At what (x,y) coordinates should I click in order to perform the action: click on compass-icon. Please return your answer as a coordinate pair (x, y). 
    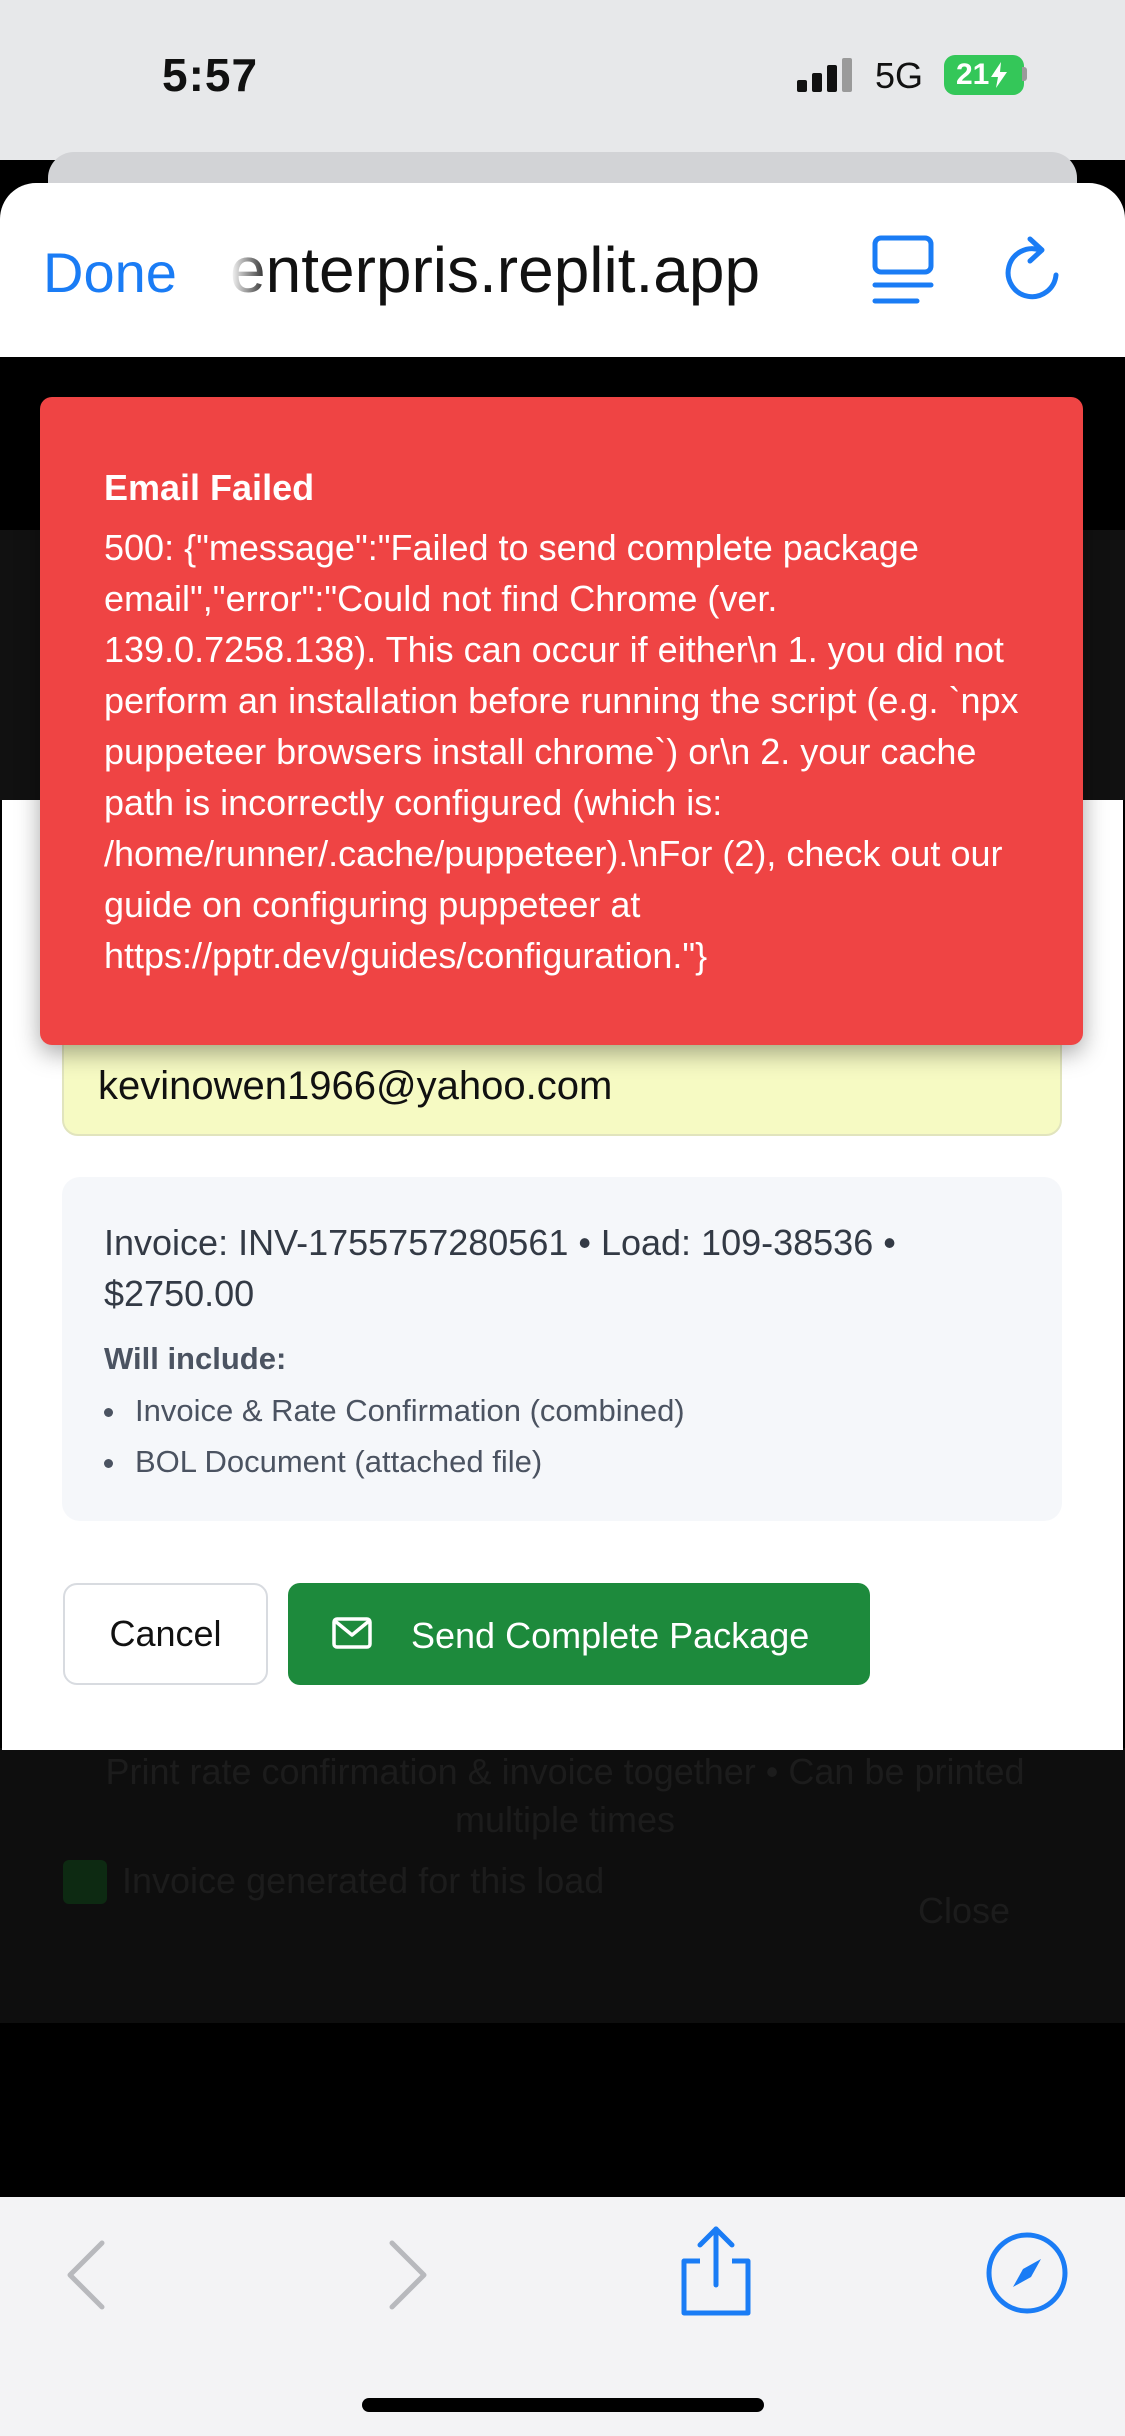
    Looking at the image, I should click on (1027, 2273).